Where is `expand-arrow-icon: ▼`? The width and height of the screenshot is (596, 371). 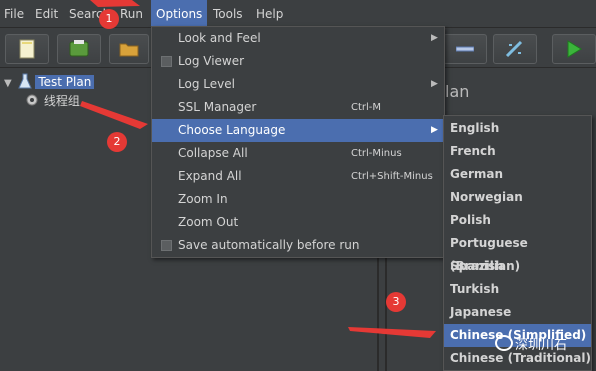 expand-arrow-icon: ▼ is located at coordinates (8, 83).